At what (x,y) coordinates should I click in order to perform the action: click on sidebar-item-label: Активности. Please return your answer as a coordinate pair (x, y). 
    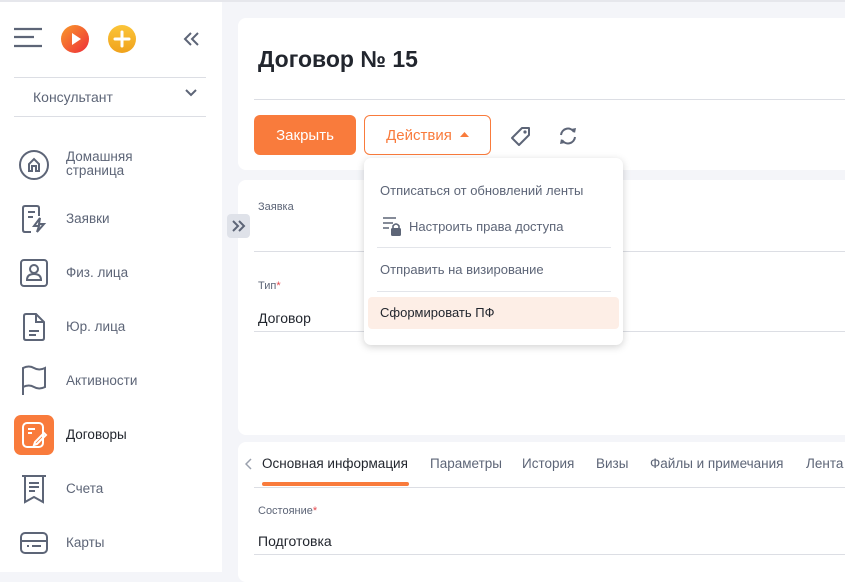
    Looking at the image, I should click on (102, 380).